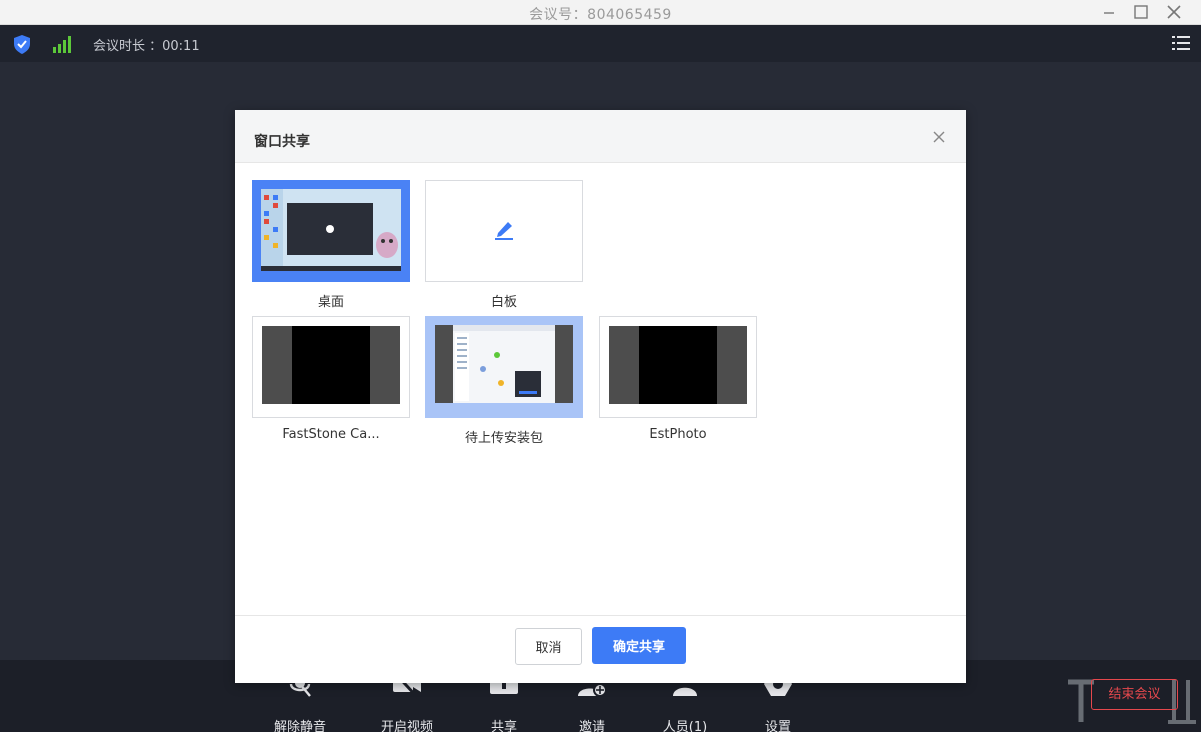  Describe the element at coordinates (1181, 43) in the screenshot. I see `list-menu-icon` at that location.